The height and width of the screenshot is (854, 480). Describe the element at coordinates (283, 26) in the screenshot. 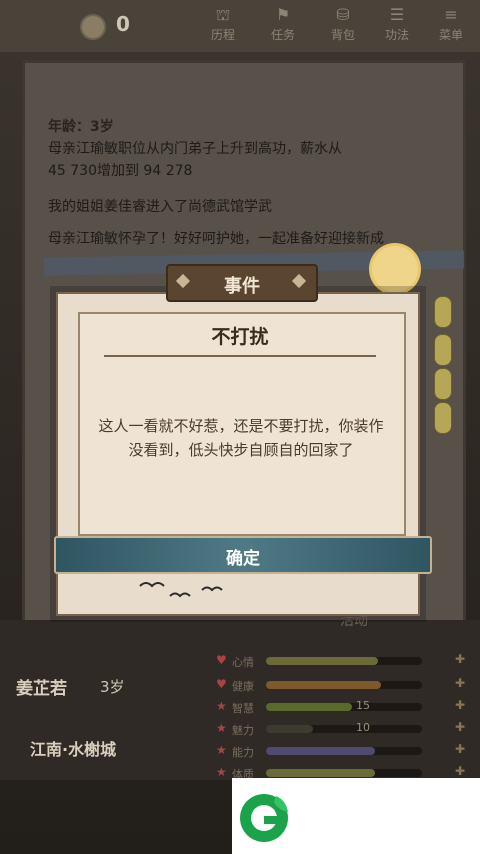

I see `tab-tasks: ⚑ 任务` at that location.